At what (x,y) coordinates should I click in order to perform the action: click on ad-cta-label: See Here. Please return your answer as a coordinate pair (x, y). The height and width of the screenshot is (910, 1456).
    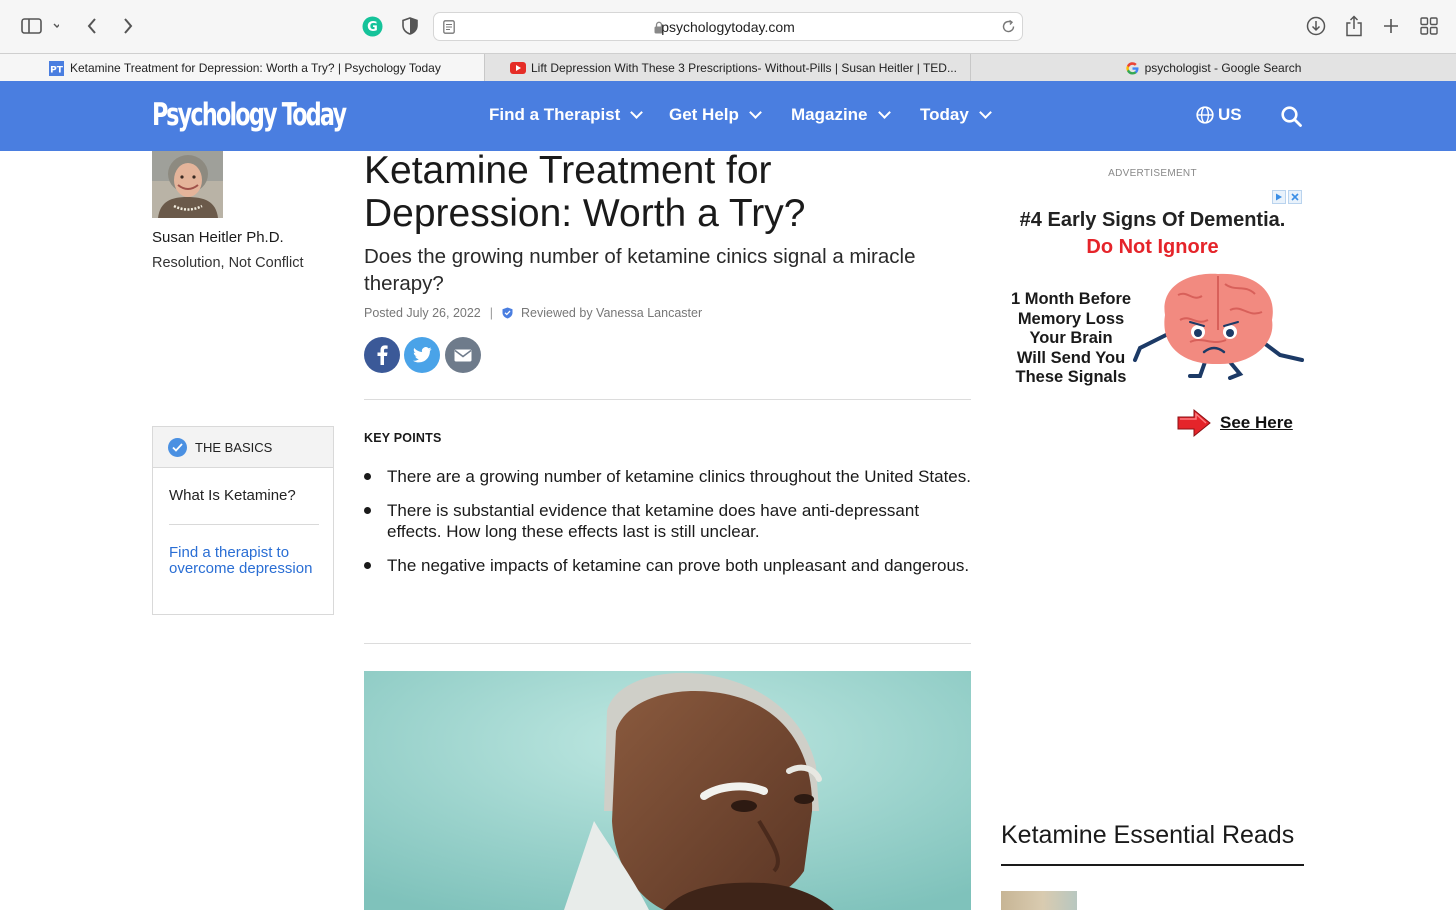
    Looking at the image, I should click on (1256, 422).